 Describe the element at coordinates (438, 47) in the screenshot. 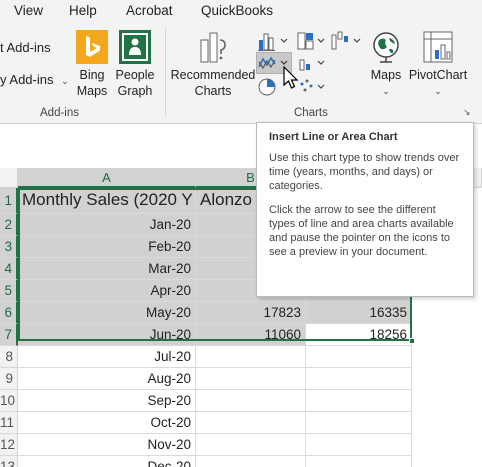

I see `pivotchart-icon` at that location.